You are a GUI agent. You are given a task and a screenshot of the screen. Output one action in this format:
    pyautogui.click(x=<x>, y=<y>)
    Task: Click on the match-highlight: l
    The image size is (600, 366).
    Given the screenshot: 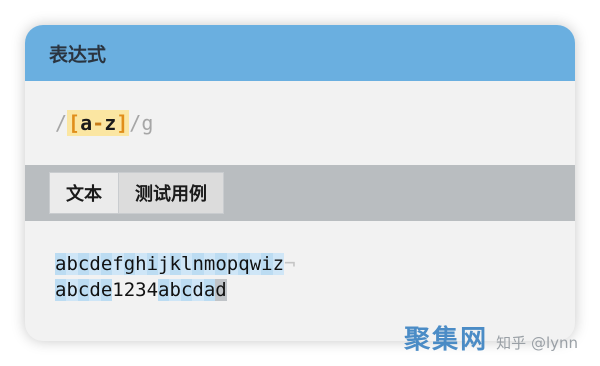 What is the action you would take?
    pyautogui.click(x=186, y=264)
    